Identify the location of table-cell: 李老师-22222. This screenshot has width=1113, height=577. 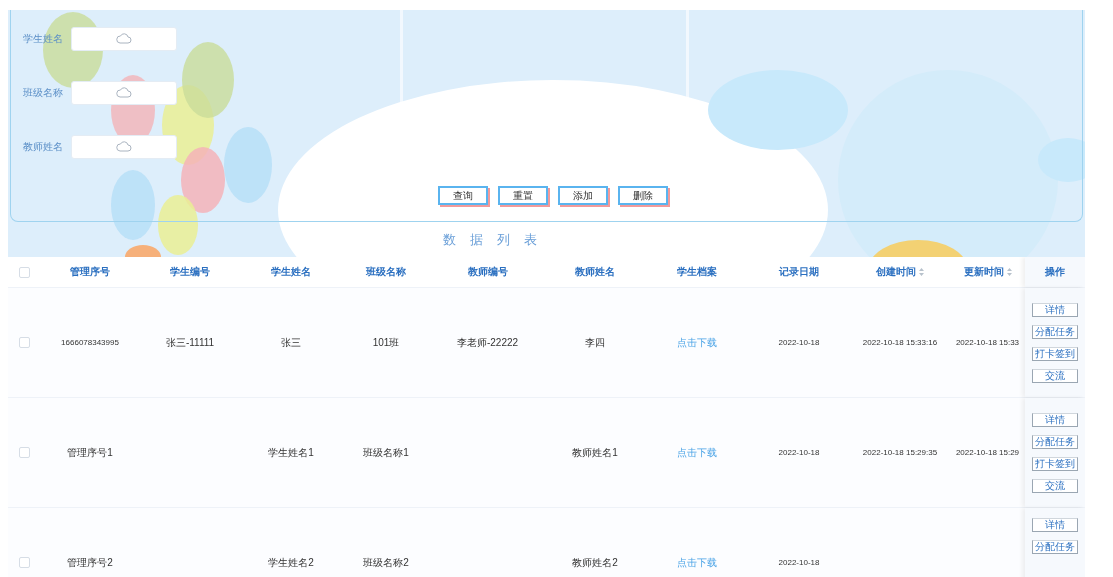
(487, 342).